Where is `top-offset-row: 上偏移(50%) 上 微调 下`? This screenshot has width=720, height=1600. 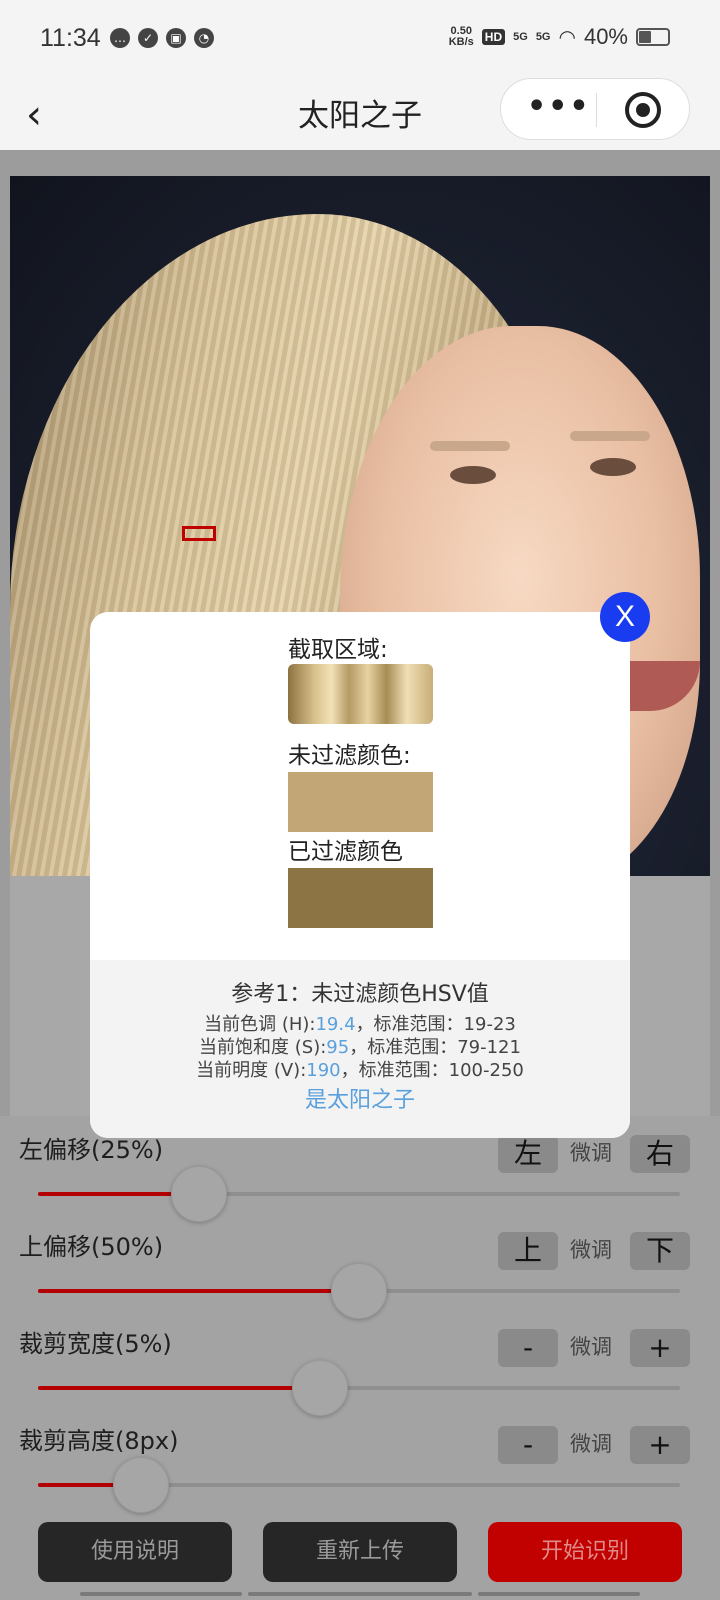 top-offset-row: 上偏移(50%) 上 微调 下 is located at coordinates (360, 1275).